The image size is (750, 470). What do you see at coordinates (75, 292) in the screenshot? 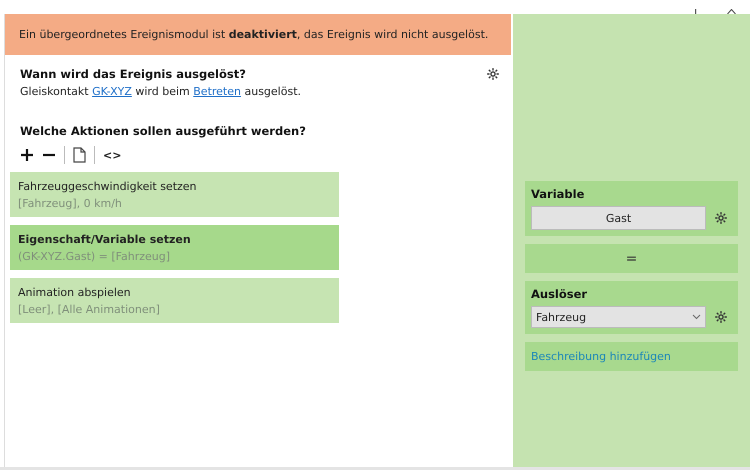
I see `action-title: Animation abspielen` at bounding box center [75, 292].